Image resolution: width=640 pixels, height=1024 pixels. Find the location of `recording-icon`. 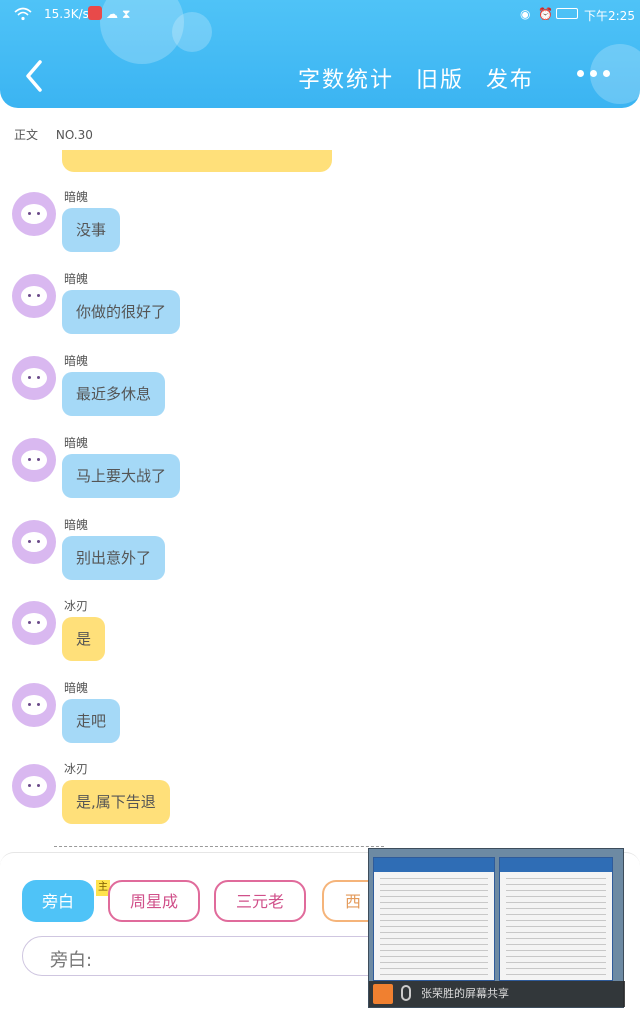

recording-icon is located at coordinates (95, 13).